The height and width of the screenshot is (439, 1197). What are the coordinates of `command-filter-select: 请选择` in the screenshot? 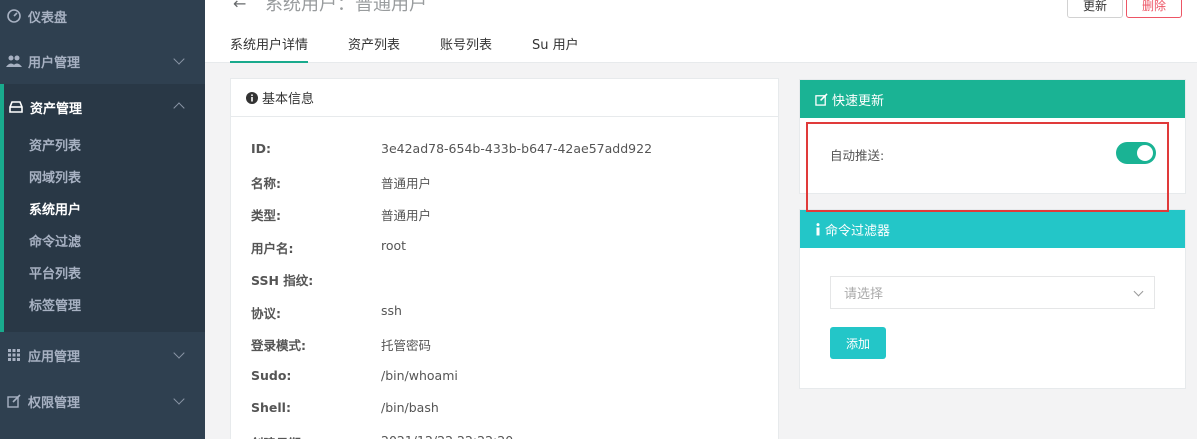 It's located at (992, 292).